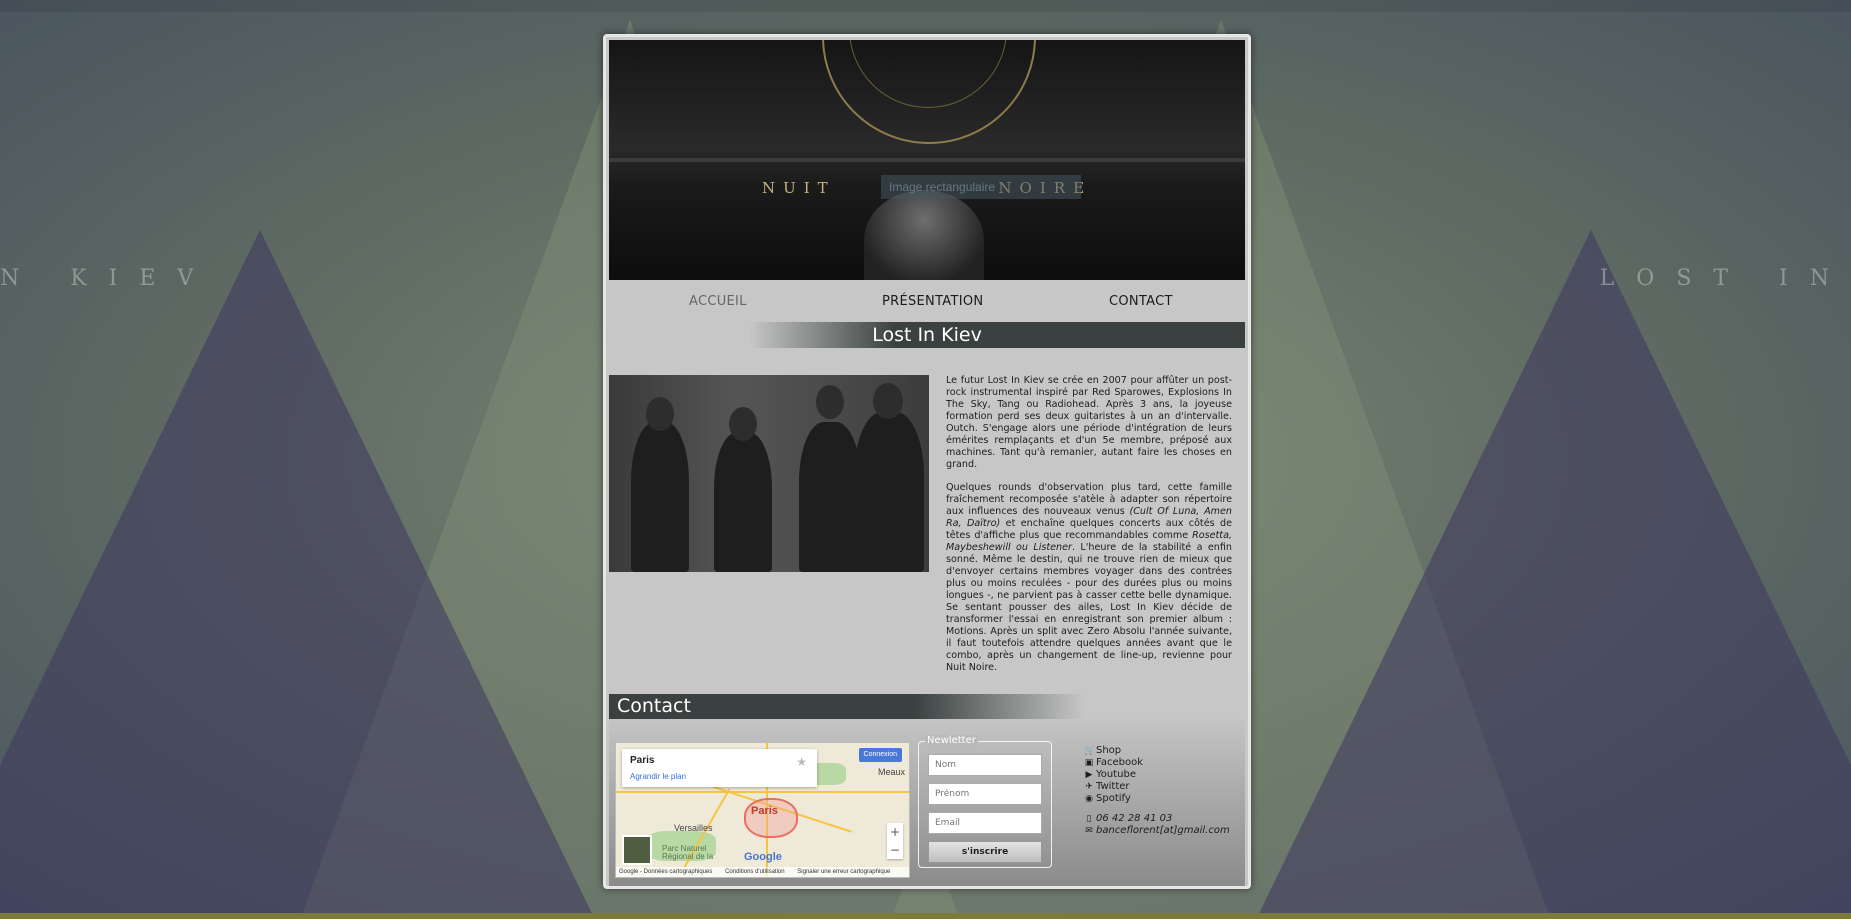  I want to click on zoom-out-icon: −, so click(895, 850).